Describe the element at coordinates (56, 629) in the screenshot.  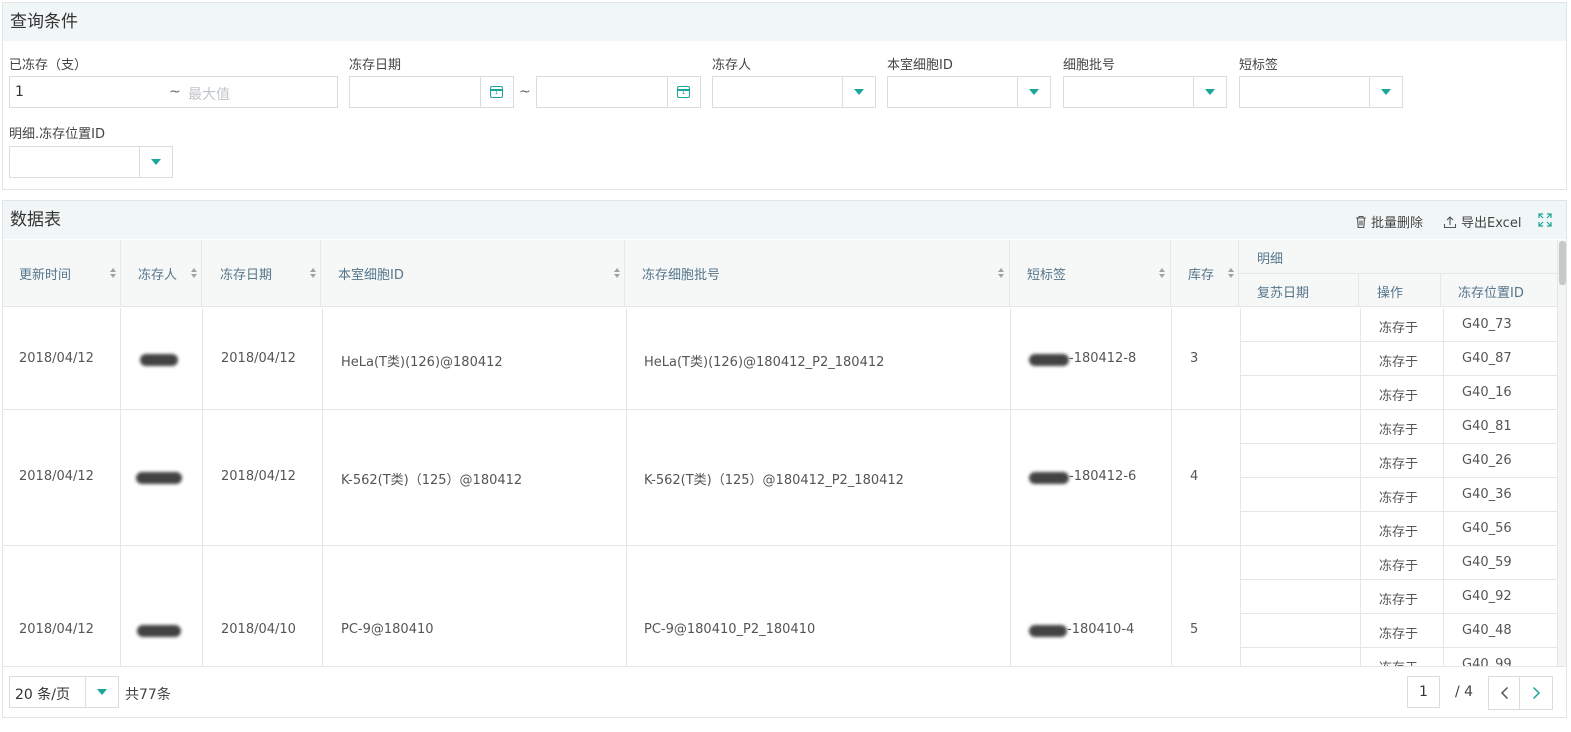
I see `table-row-3-update-time: 2018/04/12` at that location.